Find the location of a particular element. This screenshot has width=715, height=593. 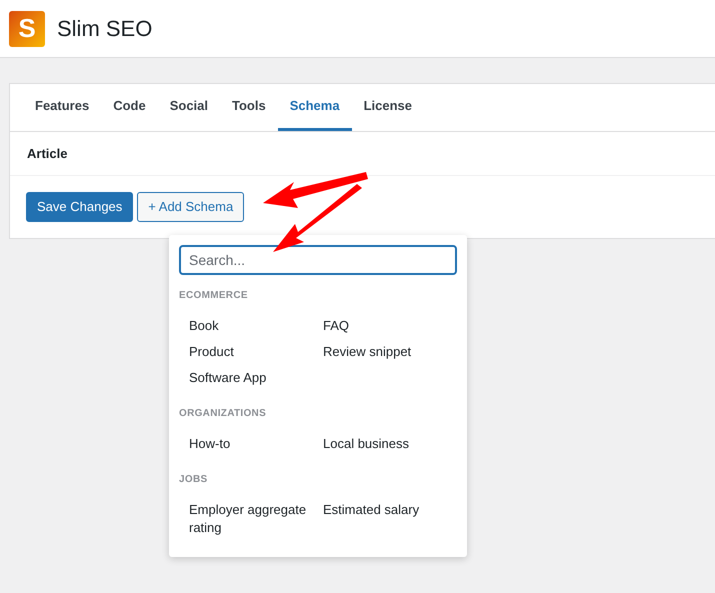

app-title: Slim SEO is located at coordinates (104, 29).